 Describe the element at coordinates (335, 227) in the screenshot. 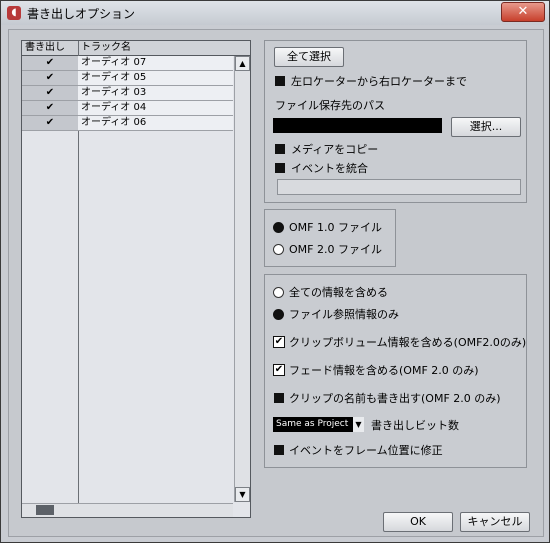

I see `omf-1-label: OMF 1.0 ファイル` at that location.